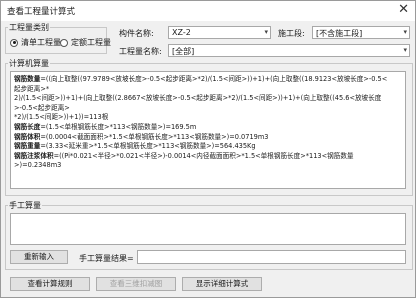 The height and width of the screenshot is (298, 416). What do you see at coordinates (208, 11) in the screenshot?
I see `title-bar: 查看工程量计算式 ✕` at bounding box center [208, 11].